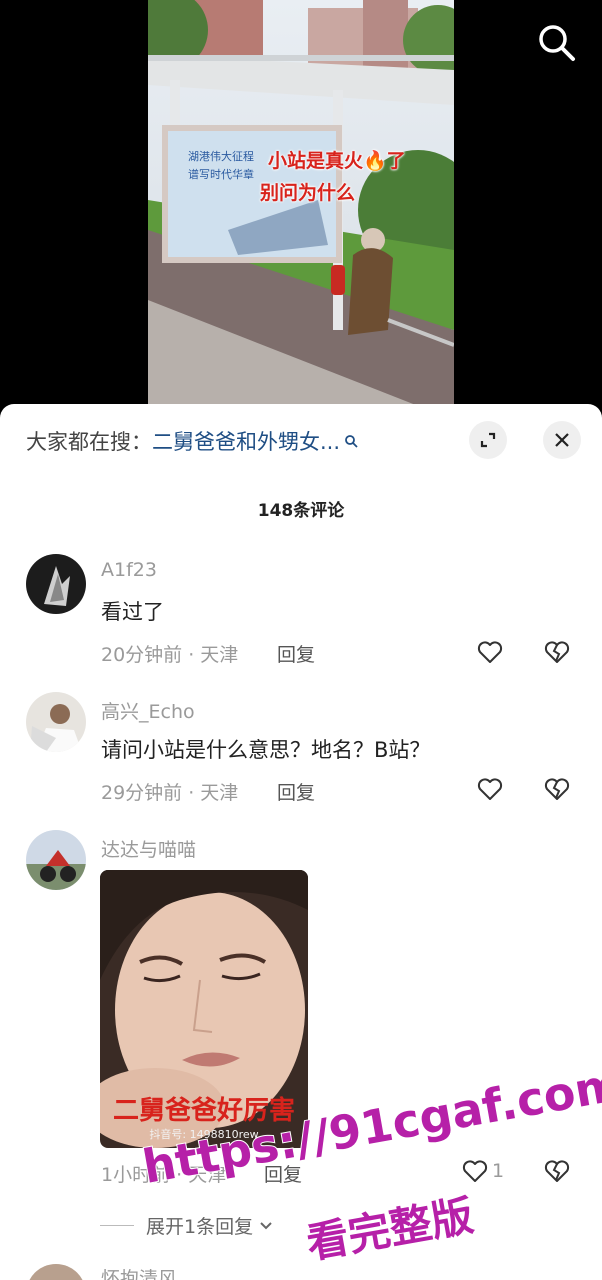 Image resolution: width=602 pixels, height=1280 pixels. I want to click on comment-image: 二舅爸爸好厉害 抖音号: 1498810rew, so click(204, 1009).